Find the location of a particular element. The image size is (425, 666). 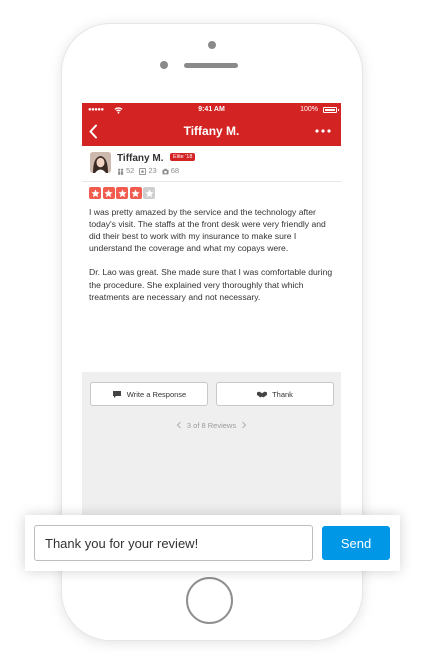

reply-panel: Send is located at coordinates (212, 543).